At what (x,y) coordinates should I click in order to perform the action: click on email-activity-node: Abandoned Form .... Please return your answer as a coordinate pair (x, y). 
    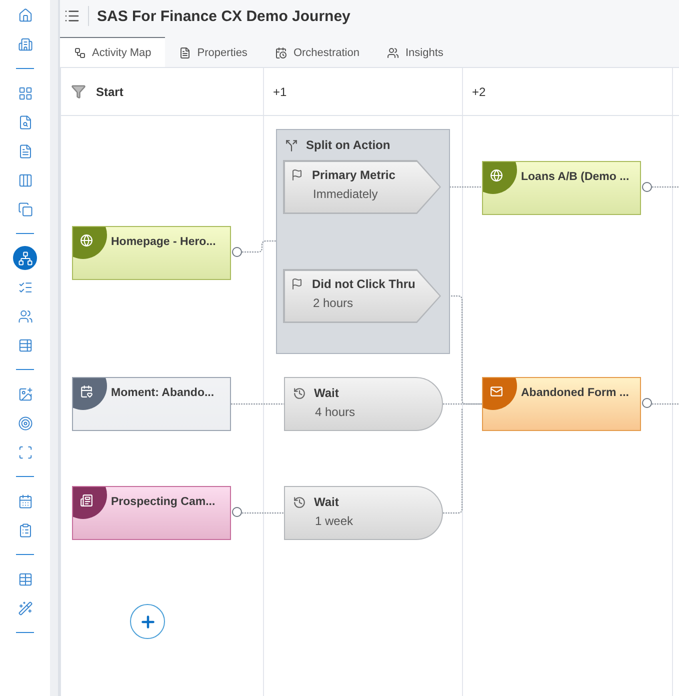
    Looking at the image, I should click on (561, 404).